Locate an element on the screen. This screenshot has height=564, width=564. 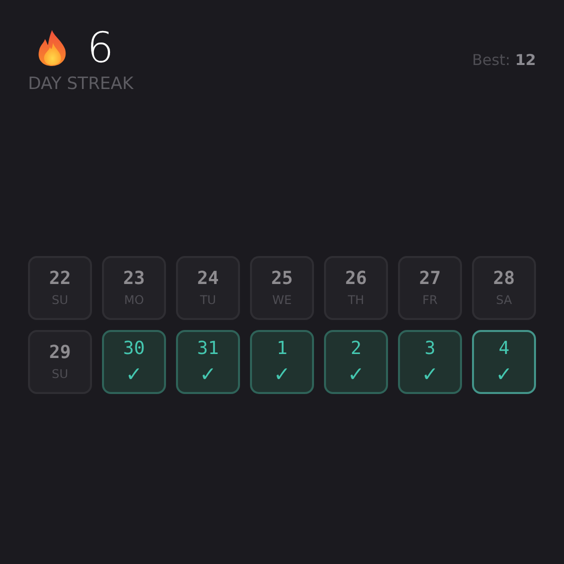
day-number: 4 is located at coordinates (504, 349).